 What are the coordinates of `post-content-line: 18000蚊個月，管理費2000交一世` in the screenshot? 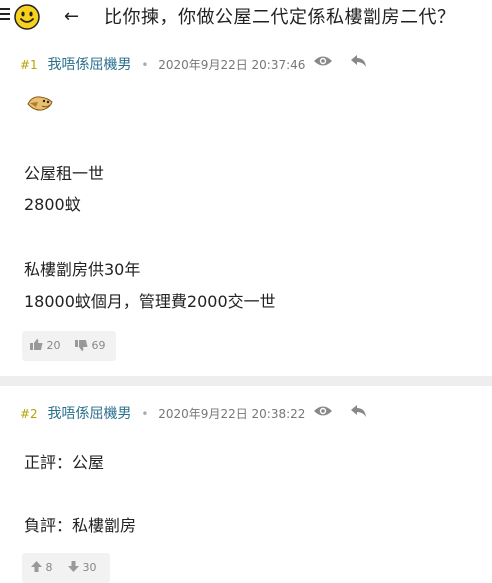 It's located at (150, 301).